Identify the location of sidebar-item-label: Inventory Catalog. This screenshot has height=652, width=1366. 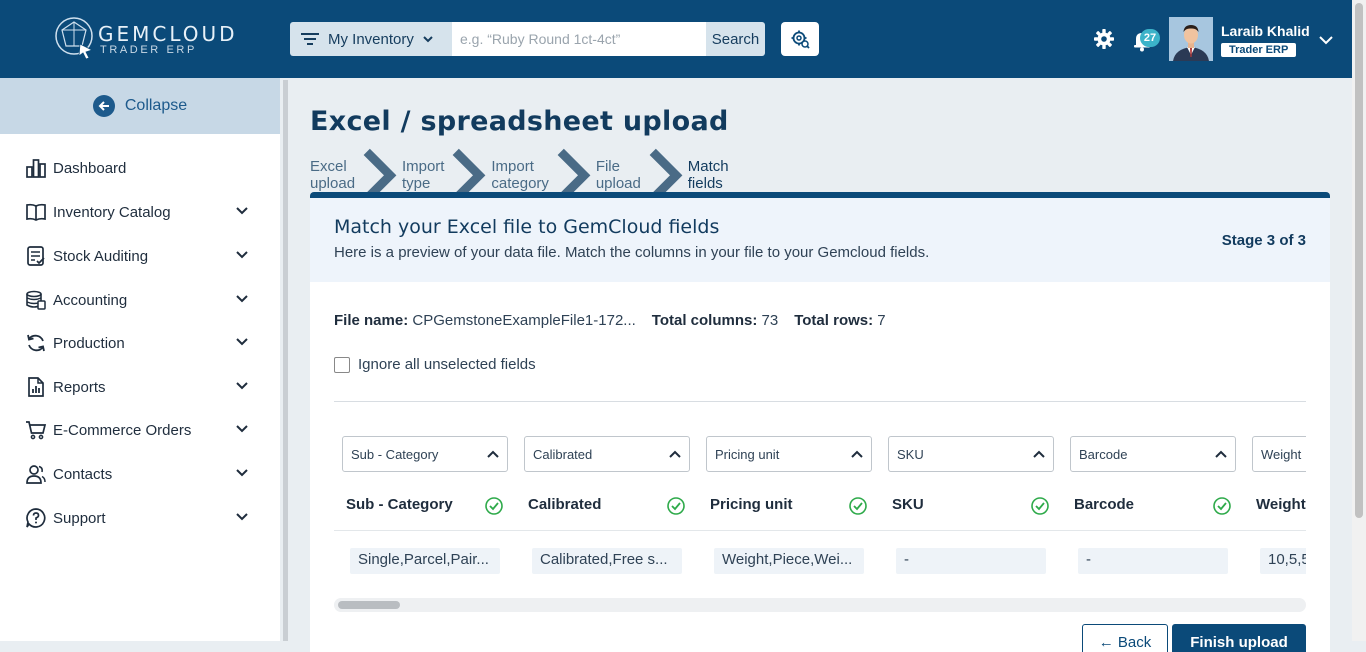
(112, 212).